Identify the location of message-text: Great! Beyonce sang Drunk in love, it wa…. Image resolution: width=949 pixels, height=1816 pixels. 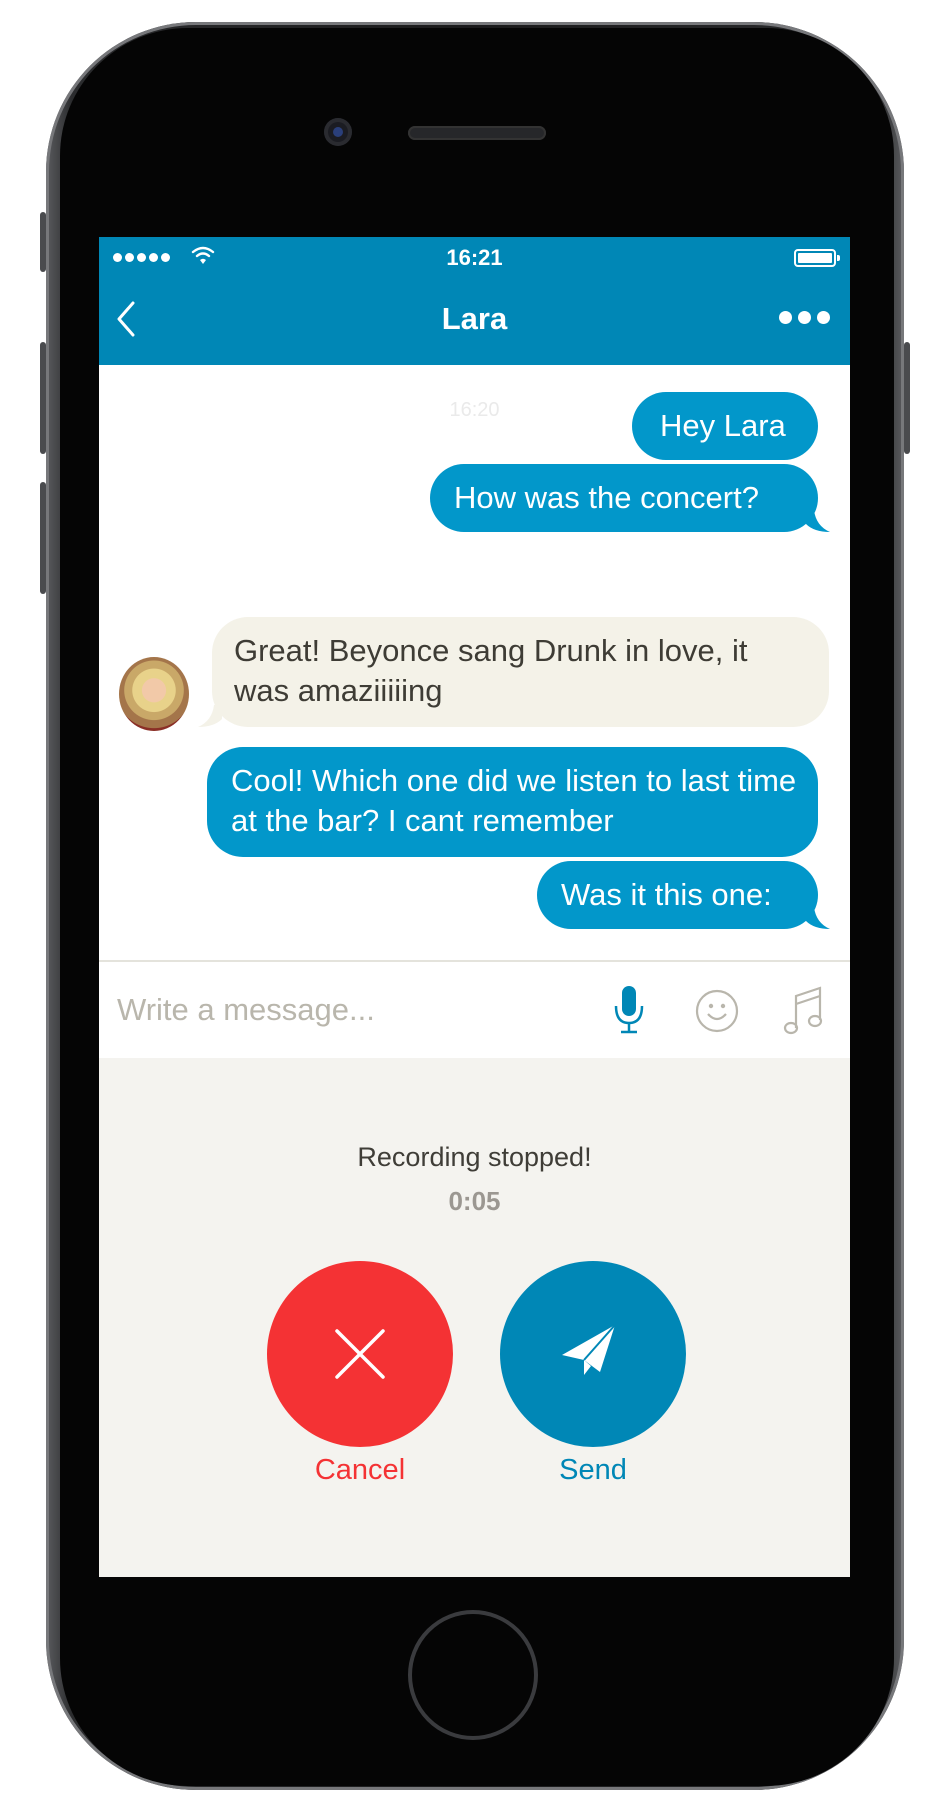
(491, 670).